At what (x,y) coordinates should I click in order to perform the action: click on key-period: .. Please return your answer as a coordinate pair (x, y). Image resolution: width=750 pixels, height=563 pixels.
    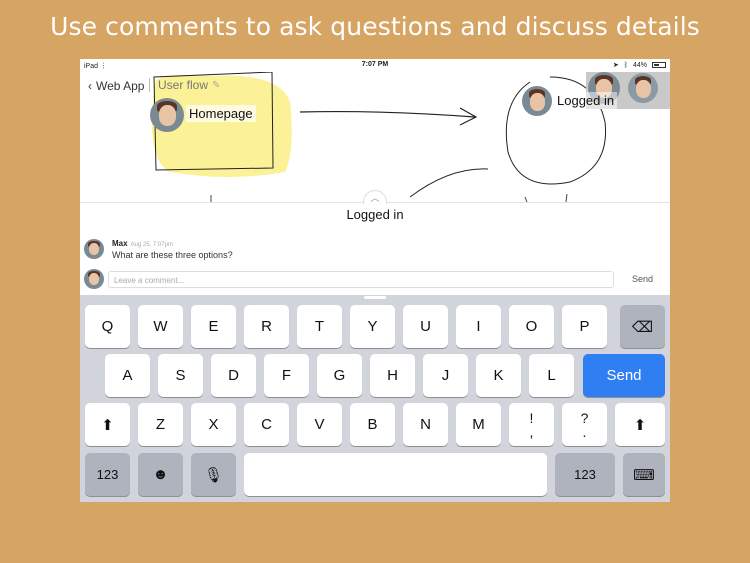
    Looking at the image, I should click on (584, 431).